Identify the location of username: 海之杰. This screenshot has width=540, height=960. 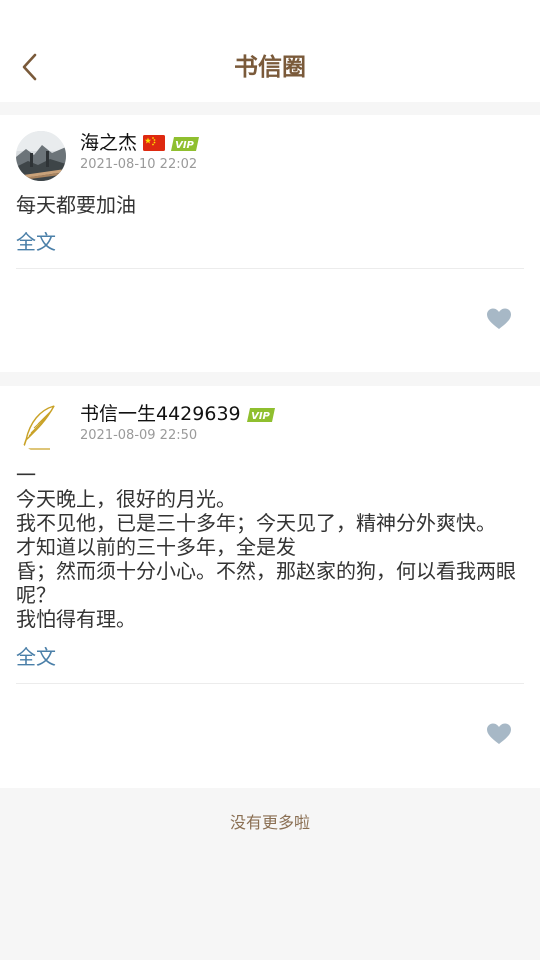
(108, 143).